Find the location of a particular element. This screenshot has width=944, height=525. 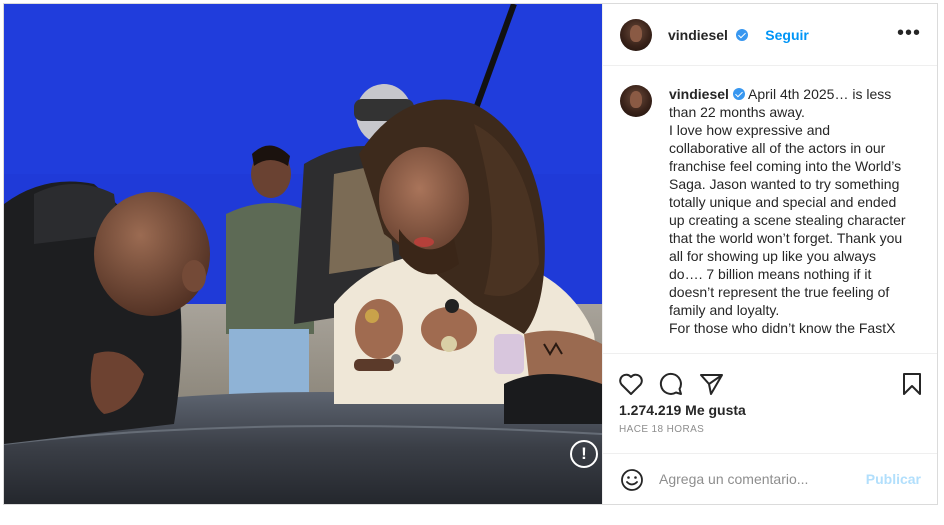

caption-avatar is located at coordinates (636, 101).